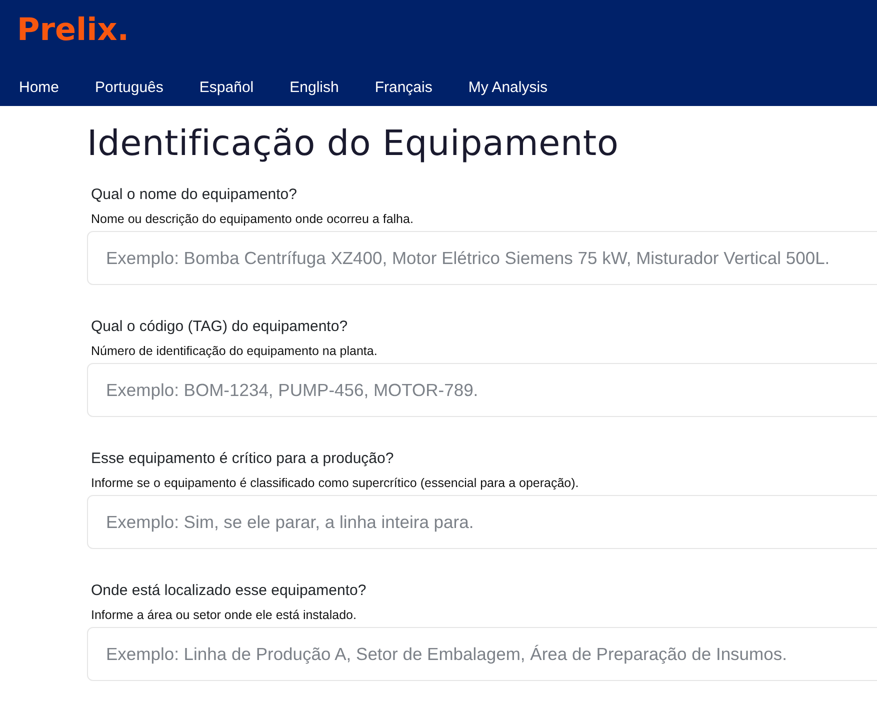 The width and height of the screenshot is (877, 720). What do you see at coordinates (335, 483) in the screenshot?
I see `field-hint: Informe se o equipamento é classificado como supercrítico (essencial para a operação).` at bounding box center [335, 483].